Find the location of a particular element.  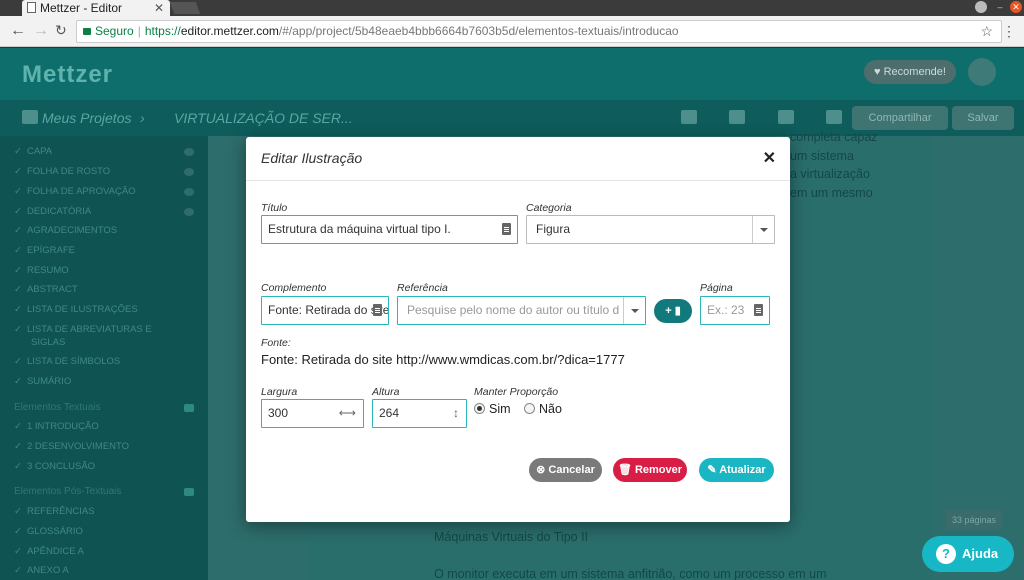

user-avatar is located at coordinates (982, 72).